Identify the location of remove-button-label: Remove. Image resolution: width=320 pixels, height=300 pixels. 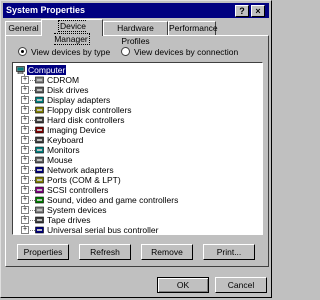
(167, 252).